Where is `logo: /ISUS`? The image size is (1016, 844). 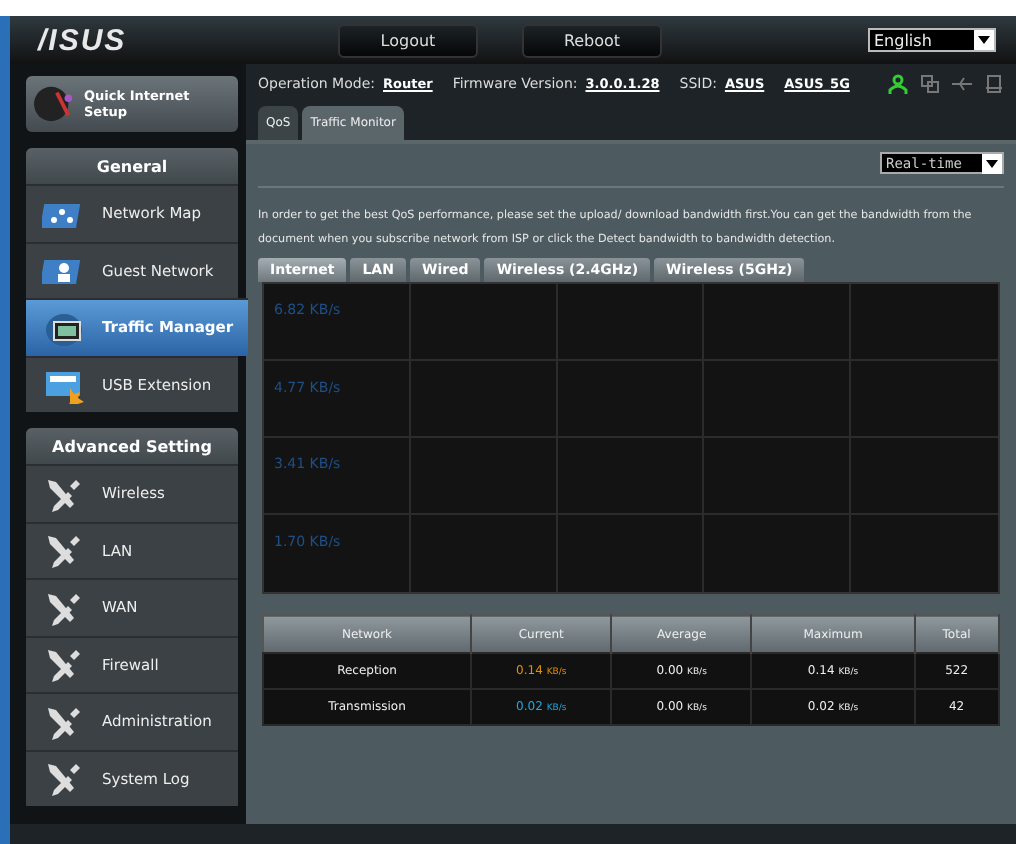
logo: /ISUS is located at coordinates (83, 40).